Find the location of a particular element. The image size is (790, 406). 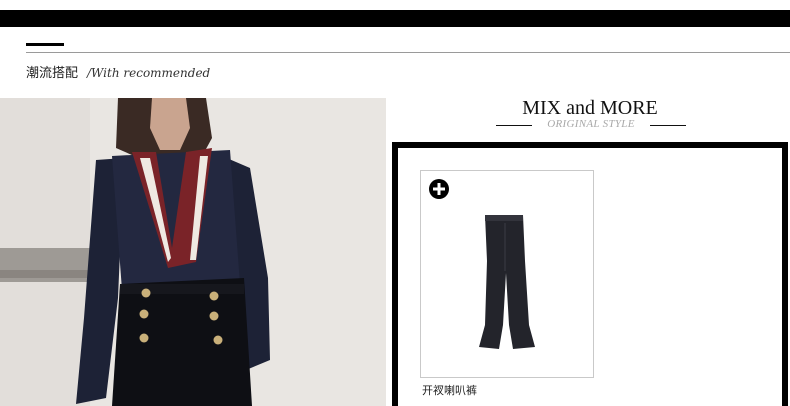

section-title-en: /With recommended is located at coordinates (149, 73).